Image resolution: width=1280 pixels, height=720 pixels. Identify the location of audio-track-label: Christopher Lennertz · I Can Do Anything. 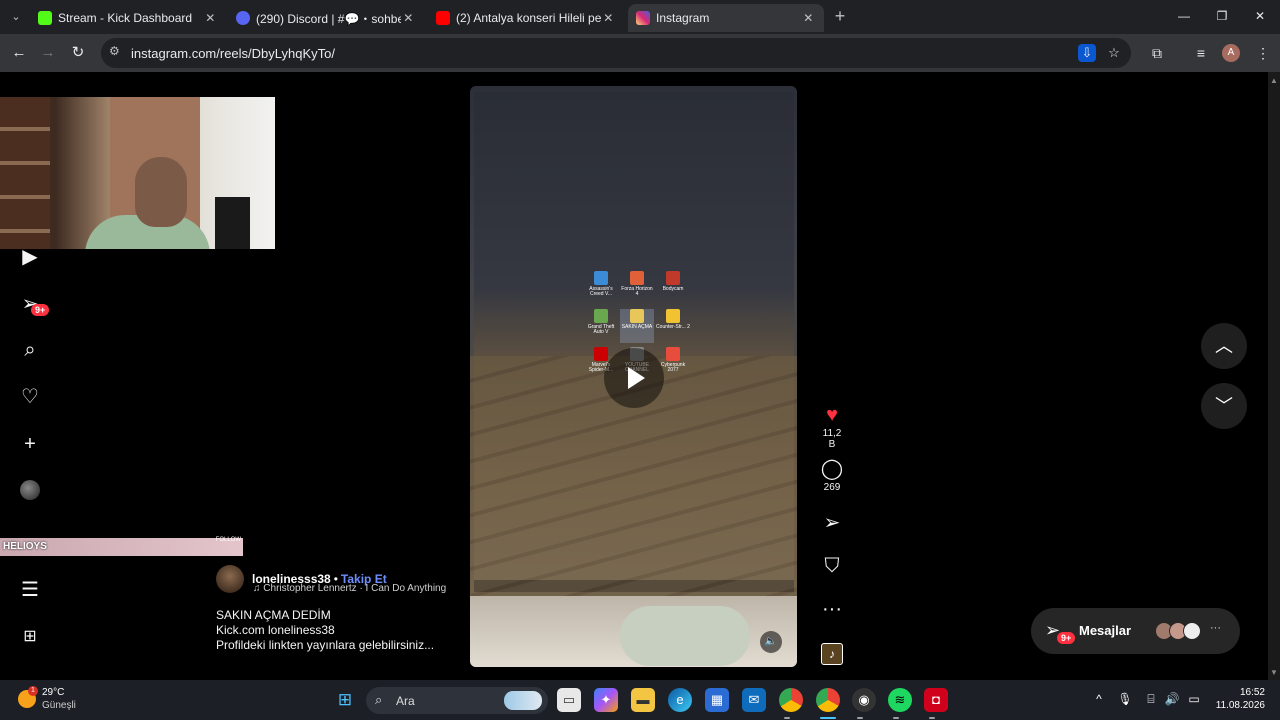
(355, 588).